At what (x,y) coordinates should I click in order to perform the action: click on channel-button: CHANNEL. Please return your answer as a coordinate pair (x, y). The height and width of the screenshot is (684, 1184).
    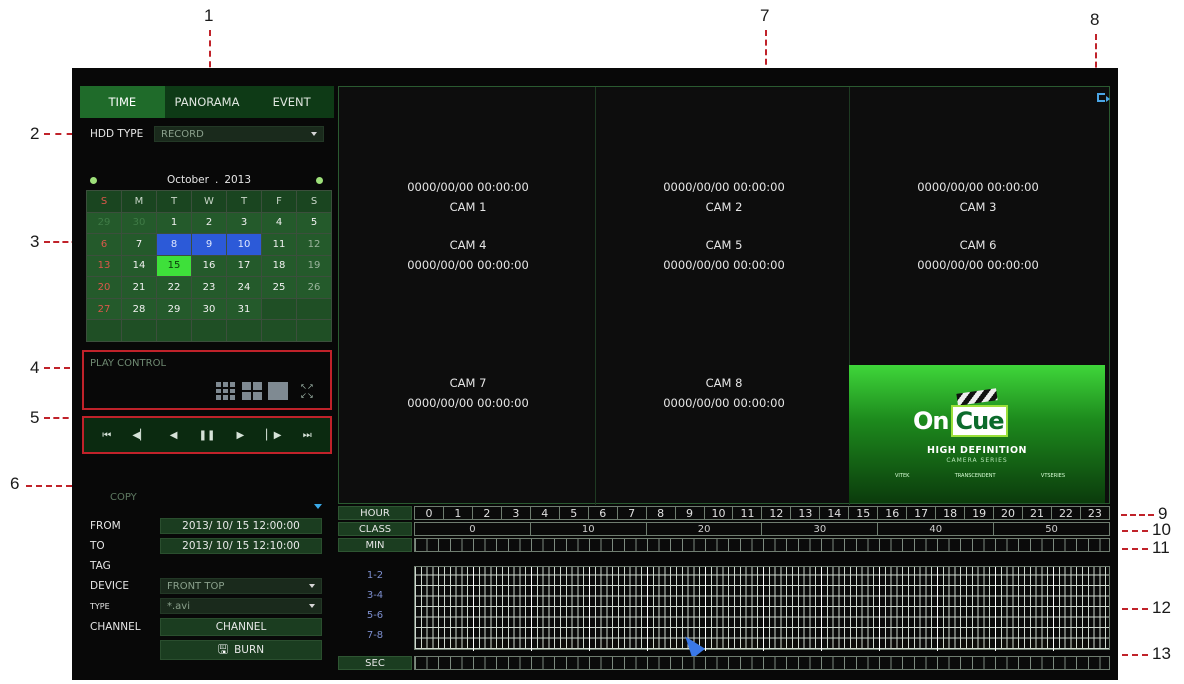
    Looking at the image, I should click on (241, 627).